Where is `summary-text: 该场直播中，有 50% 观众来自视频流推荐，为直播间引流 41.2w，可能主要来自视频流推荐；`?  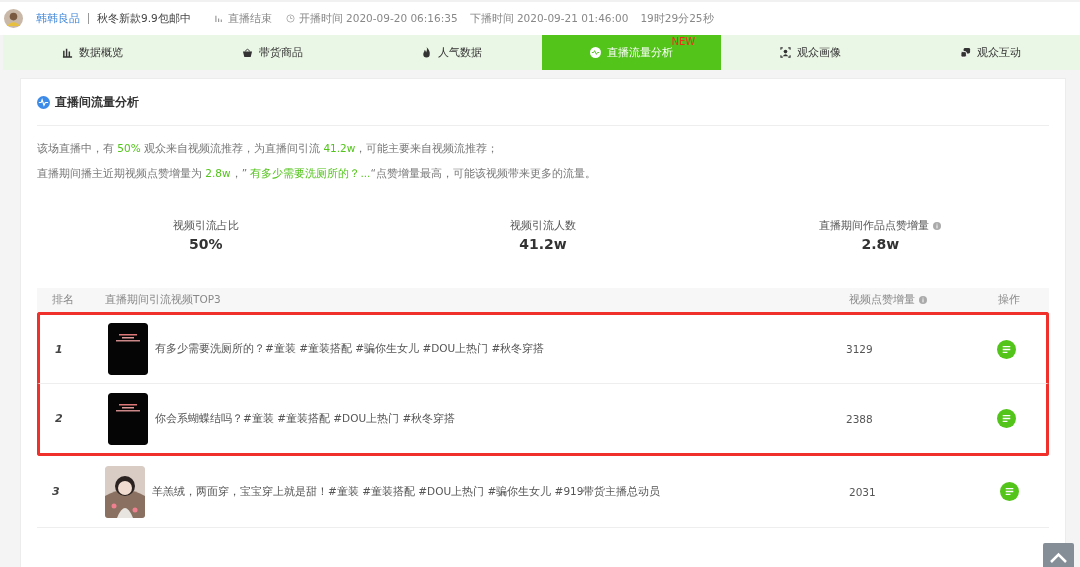
summary-text: 该场直播中，有 50% 观众来自视频流推荐，为直播间引流 41.2w，可能主要来自视频流推荐； is located at coordinates (268, 148).